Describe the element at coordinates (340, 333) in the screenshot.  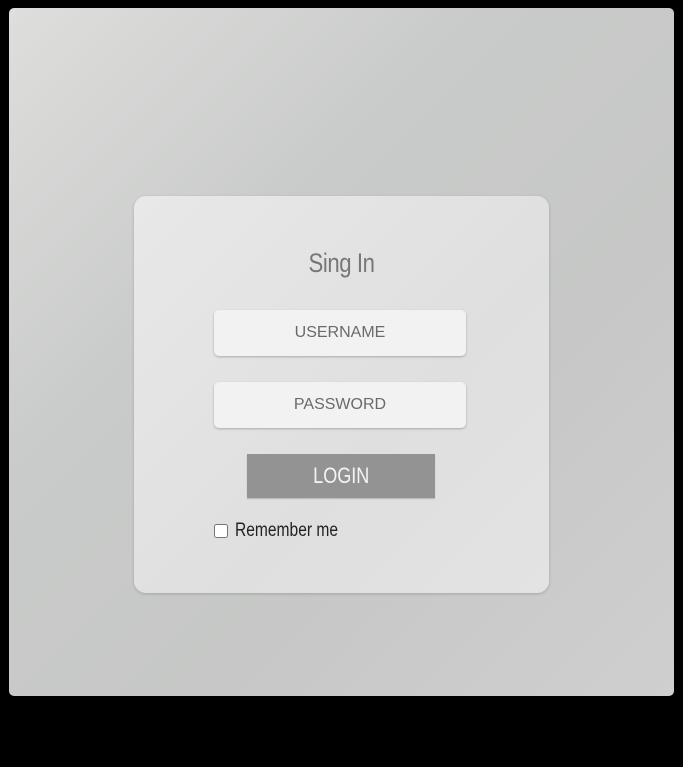
I see `username-input` at that location.